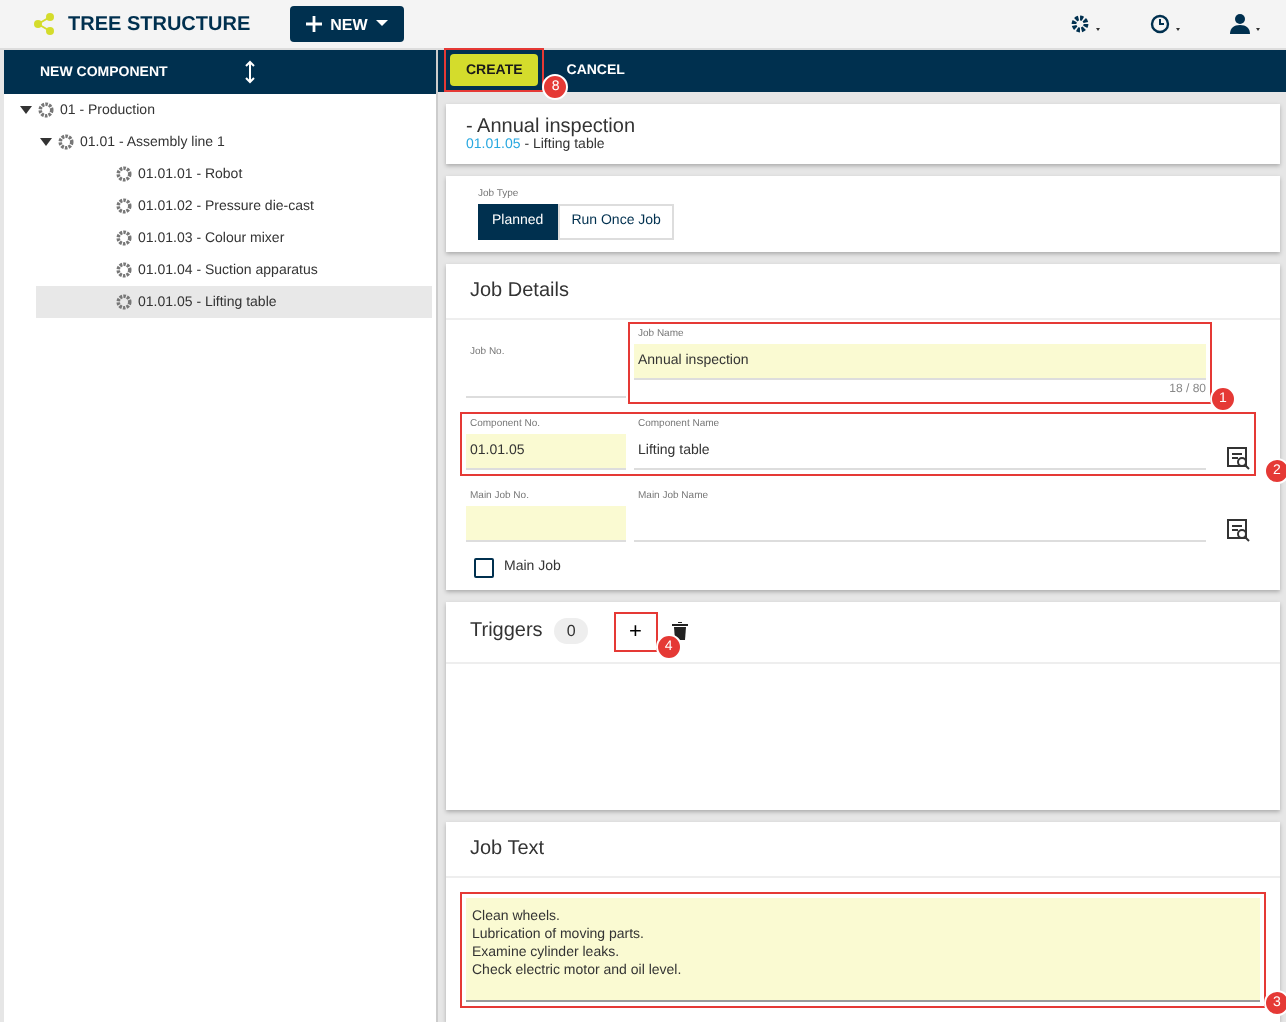 This screenshot has width=1286, height=1022. I want to click on section-title: Job Text, so click(507, 849).